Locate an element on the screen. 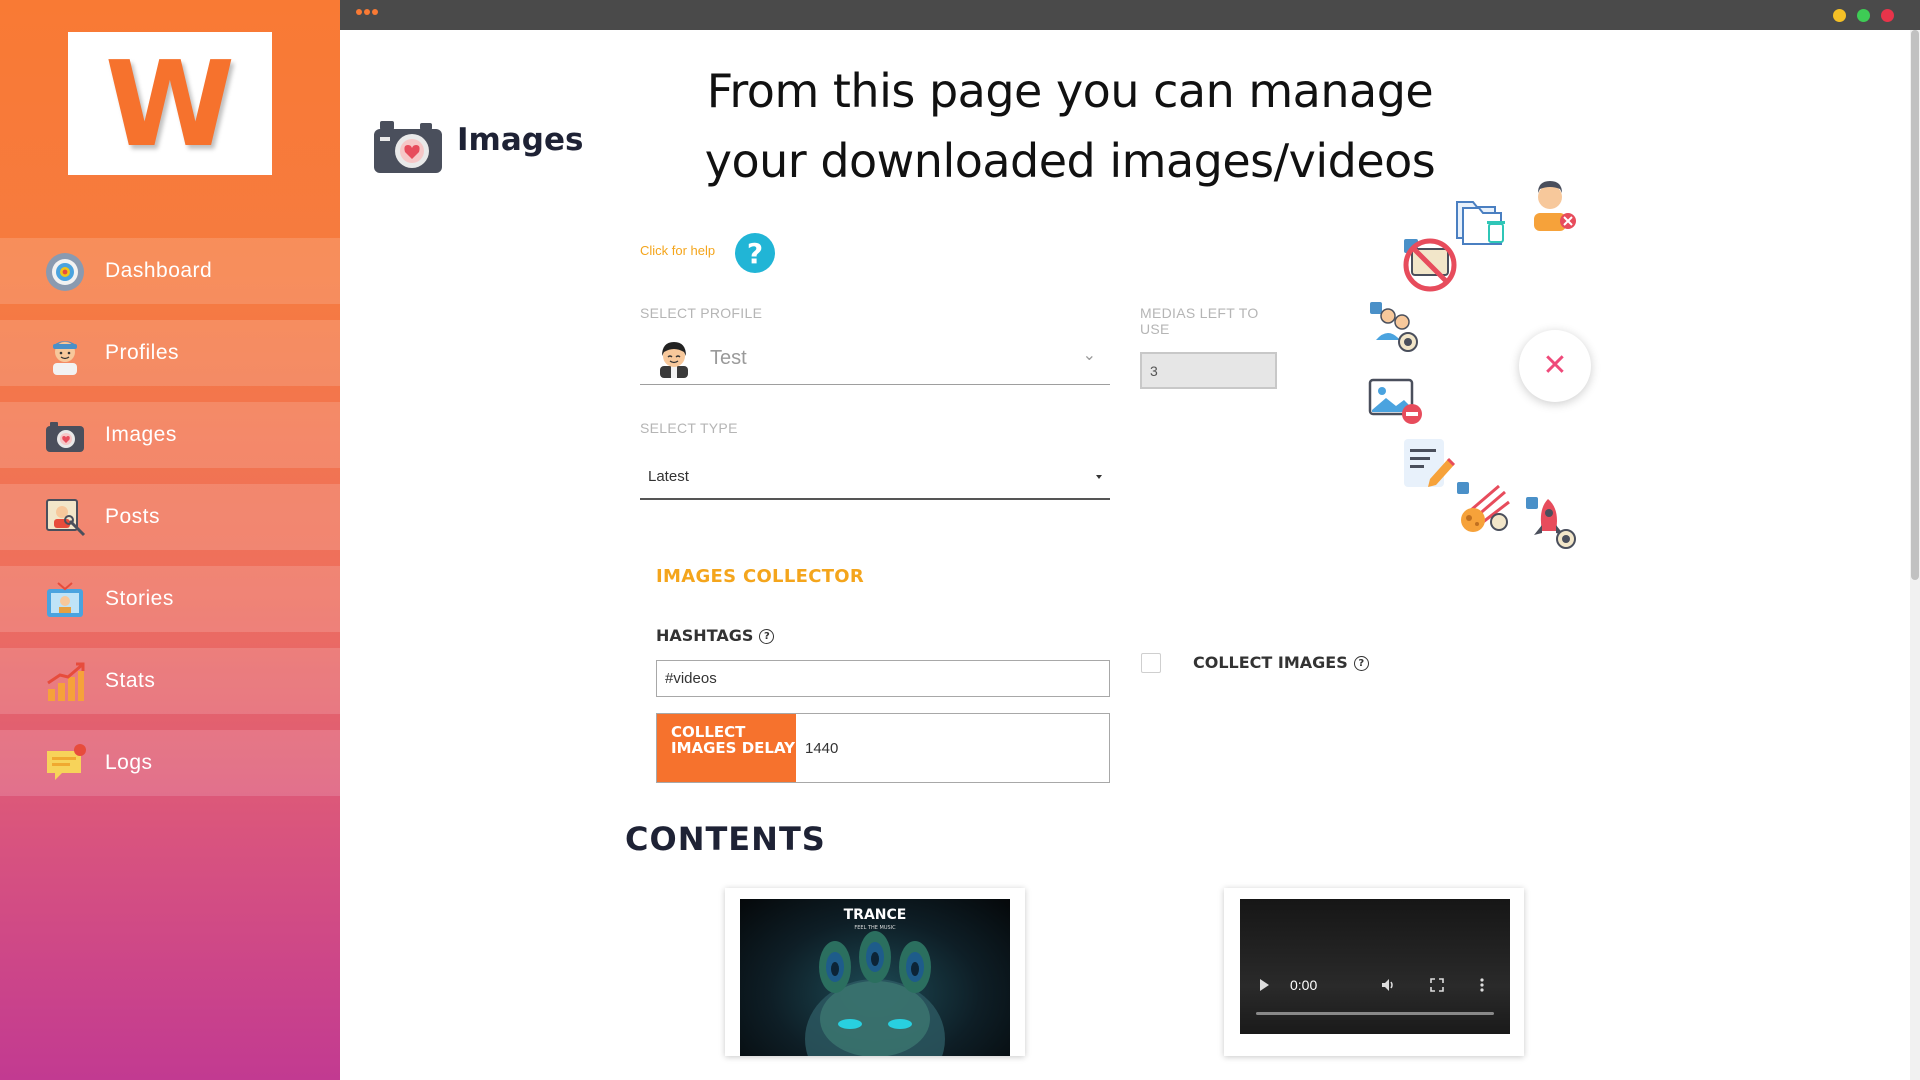 Image resolution: width=1920 pixels, height=1080 pixels. content-card-image: TRANCE FEEL THE MUSIC is located at coordinates (875, 972).